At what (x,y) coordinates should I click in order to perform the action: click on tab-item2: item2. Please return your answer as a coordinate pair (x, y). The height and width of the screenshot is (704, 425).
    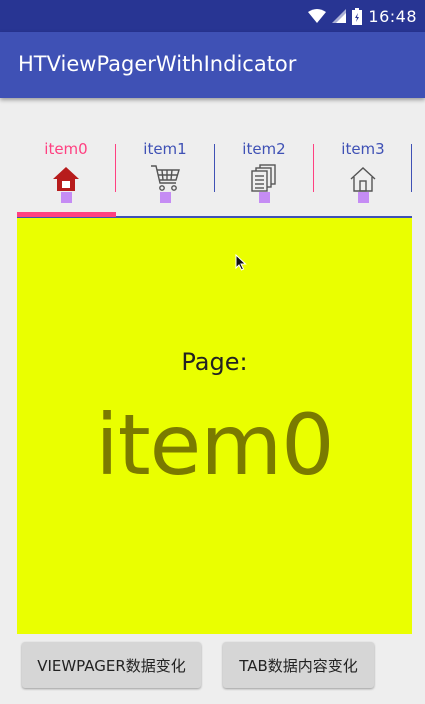
    Looking at the image, I should click on (264, 178).